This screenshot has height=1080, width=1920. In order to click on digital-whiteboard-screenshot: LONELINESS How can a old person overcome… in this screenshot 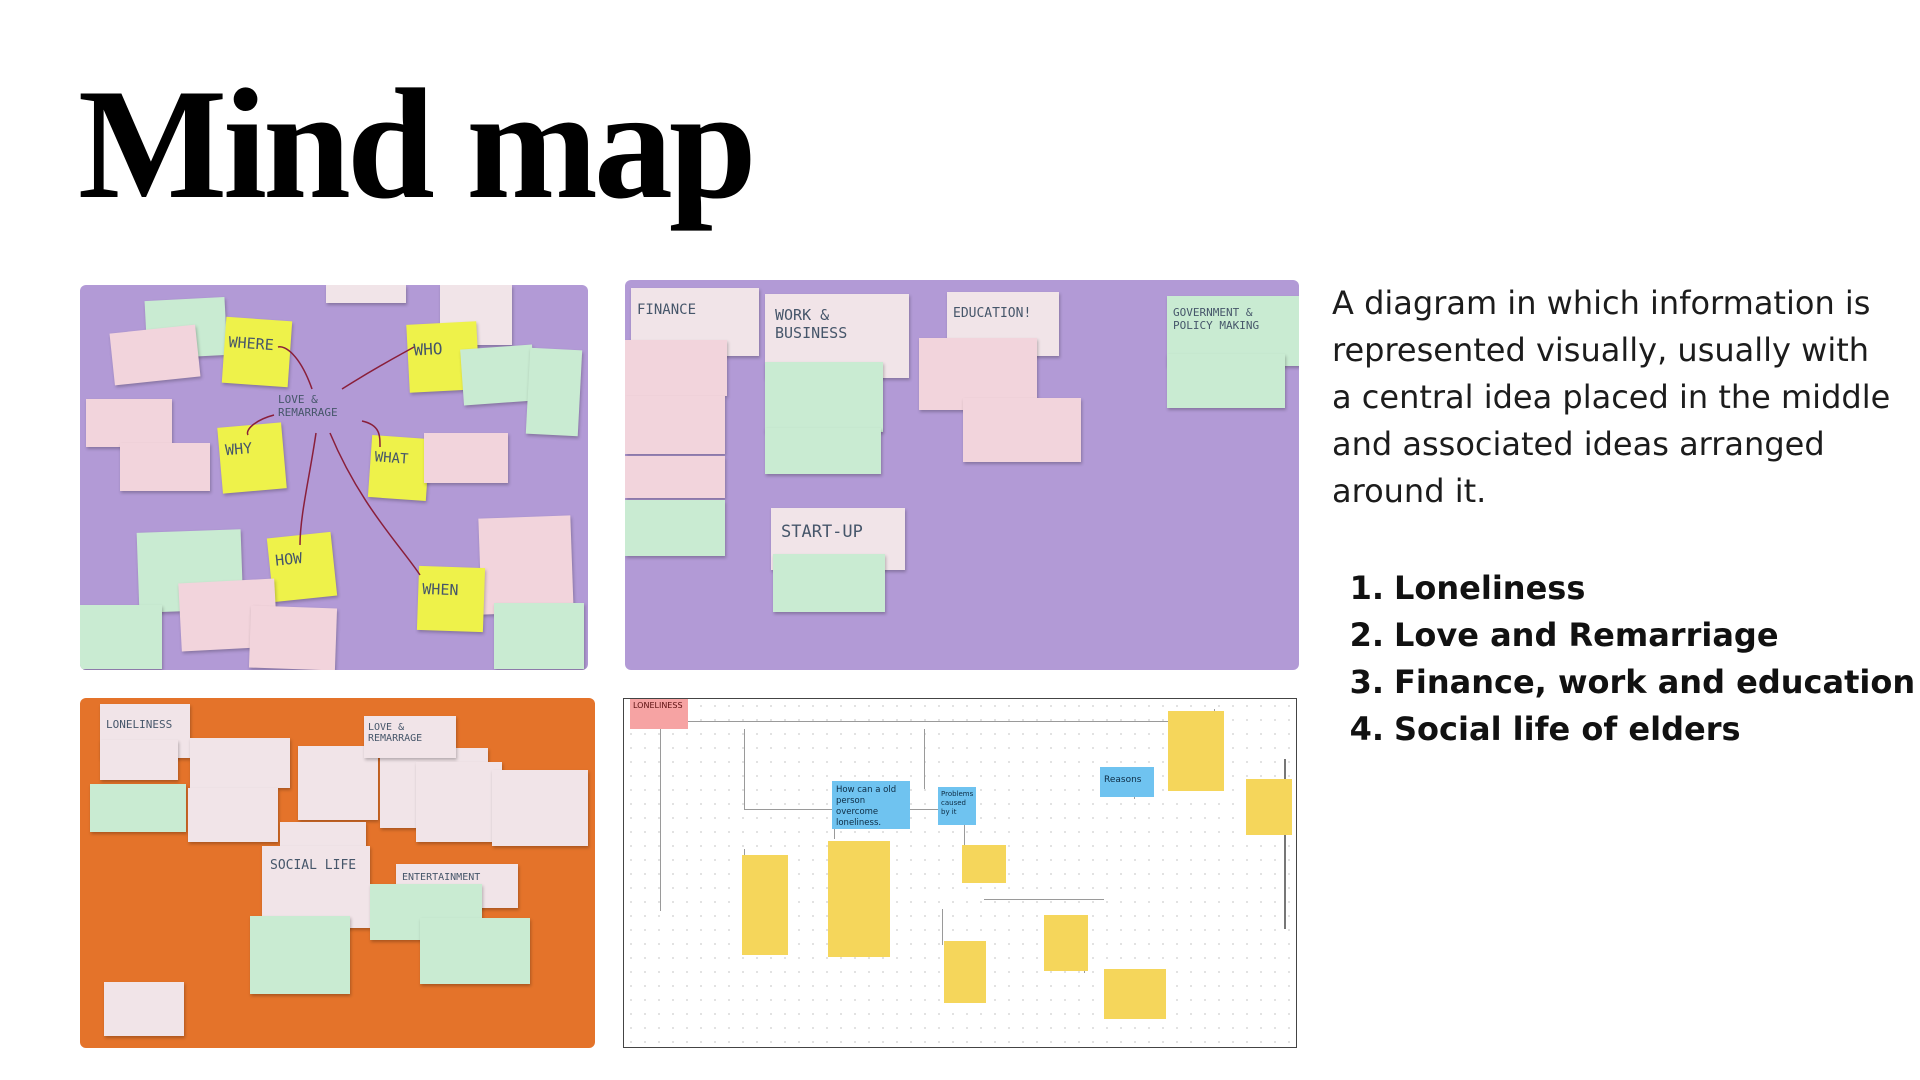, I will do `click(960, 873)`.